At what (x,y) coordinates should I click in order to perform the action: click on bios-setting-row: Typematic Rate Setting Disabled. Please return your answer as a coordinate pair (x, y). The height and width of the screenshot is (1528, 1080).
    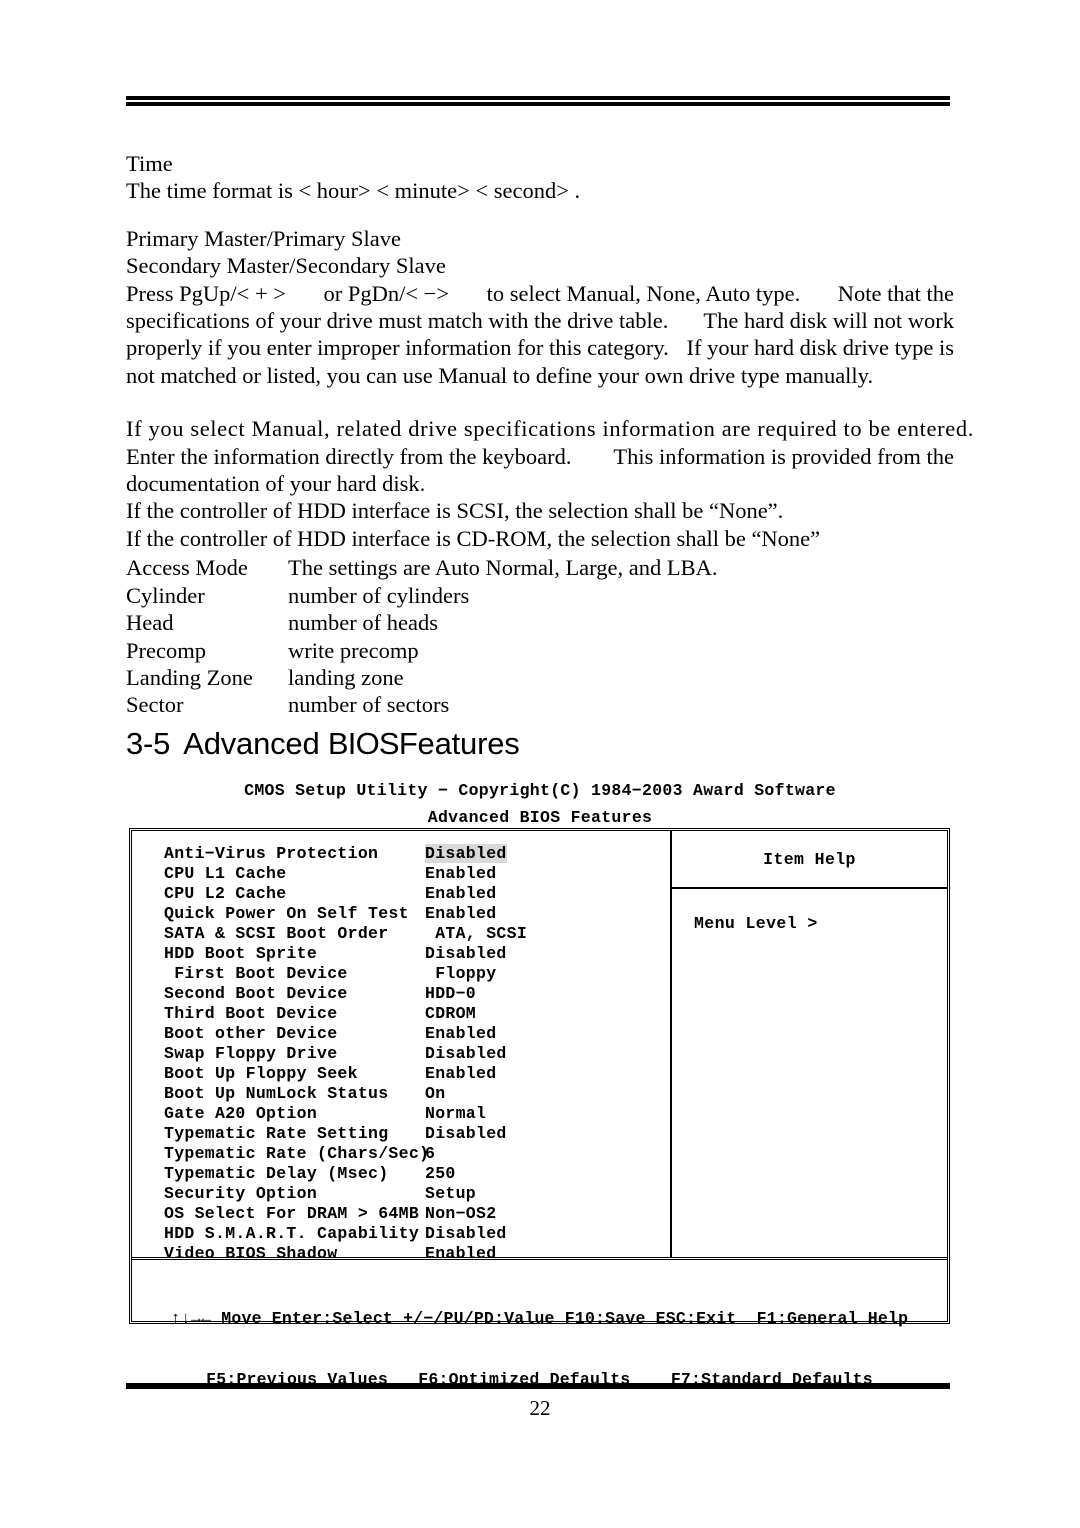
    Looking at the image, I should click on (401, 1134).